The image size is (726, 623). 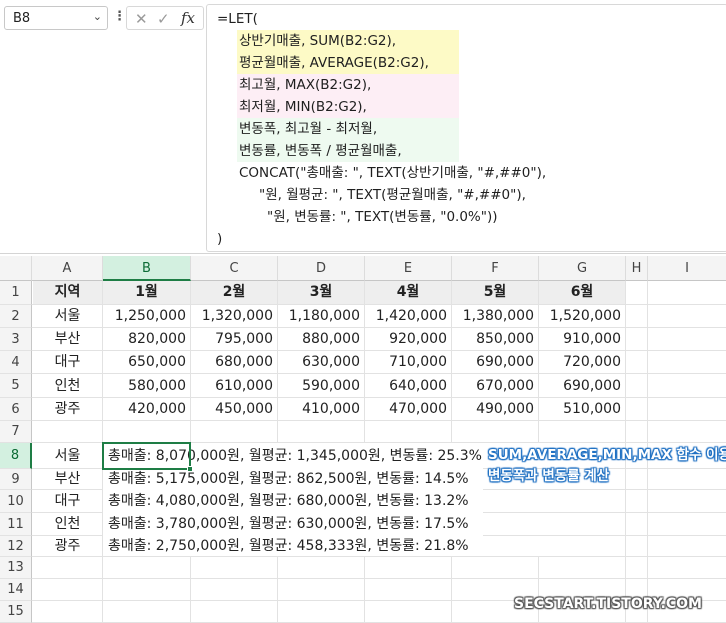 I want to click on row-header: 13, so click(x=16, y=568).